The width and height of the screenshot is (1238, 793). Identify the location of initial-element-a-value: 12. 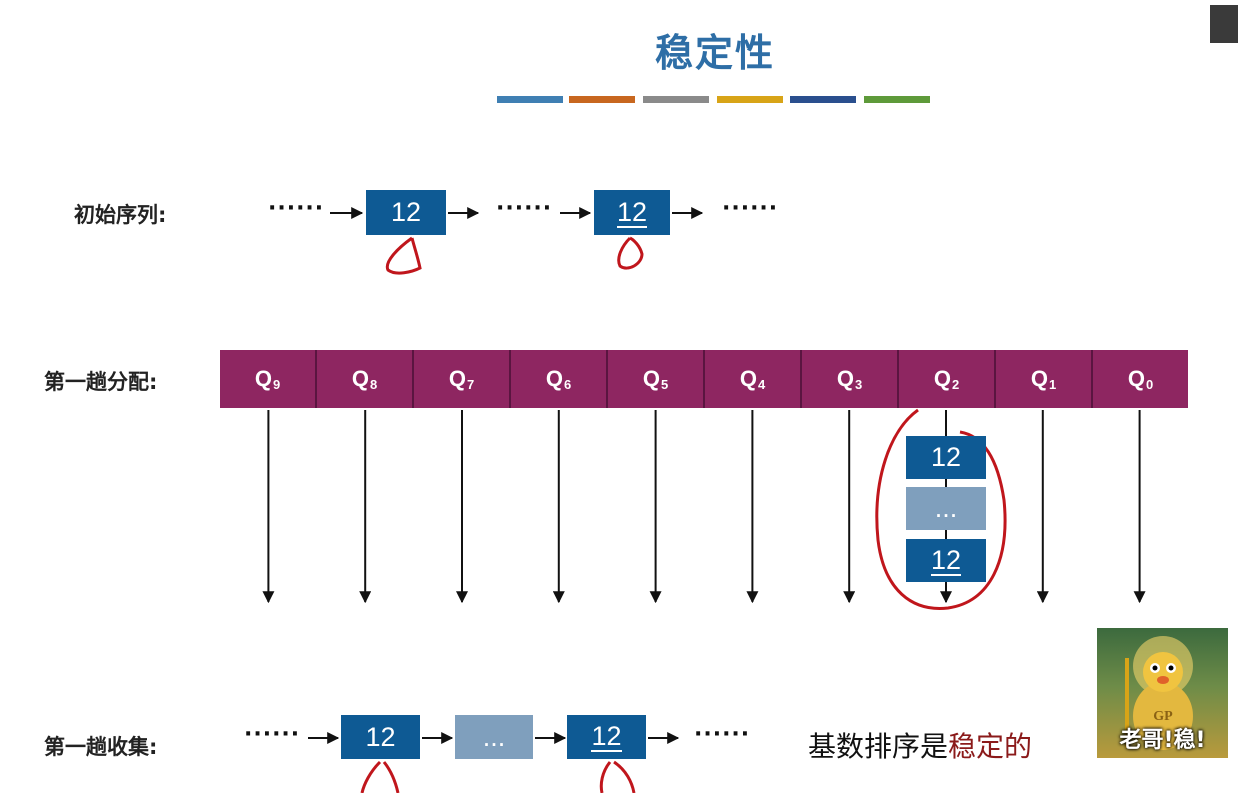
(406, 212).